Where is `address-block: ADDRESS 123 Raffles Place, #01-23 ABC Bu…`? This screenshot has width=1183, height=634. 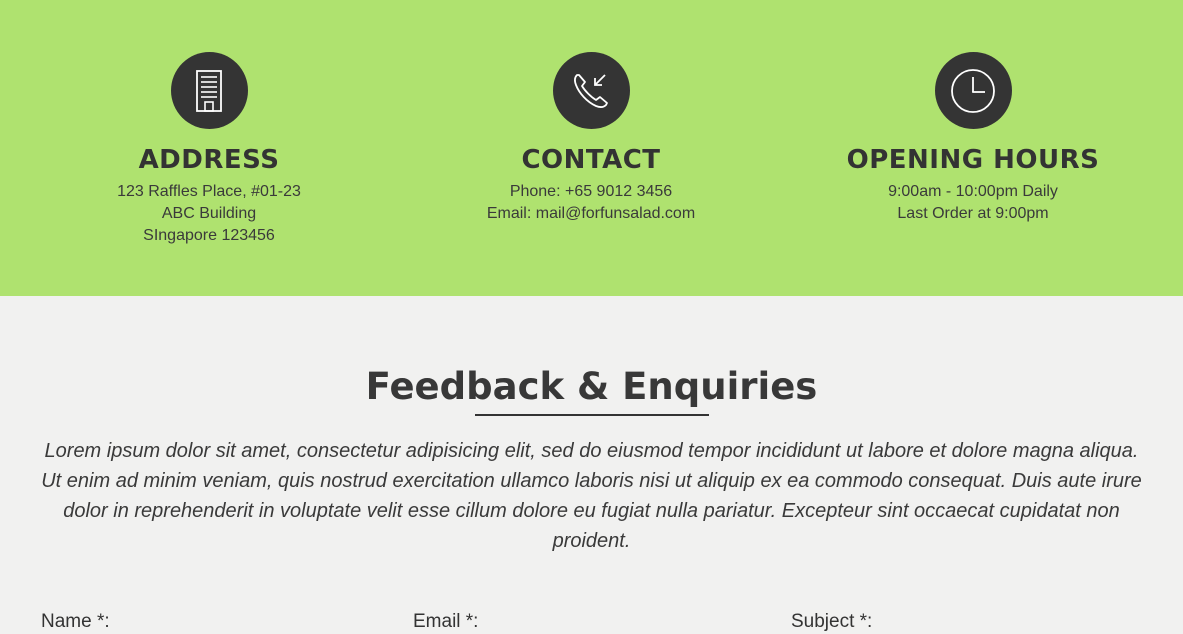
address-block: ADDRESS 123 Raffles Place, #01-23 ABC Bu… is located at coordinates (209, 149).